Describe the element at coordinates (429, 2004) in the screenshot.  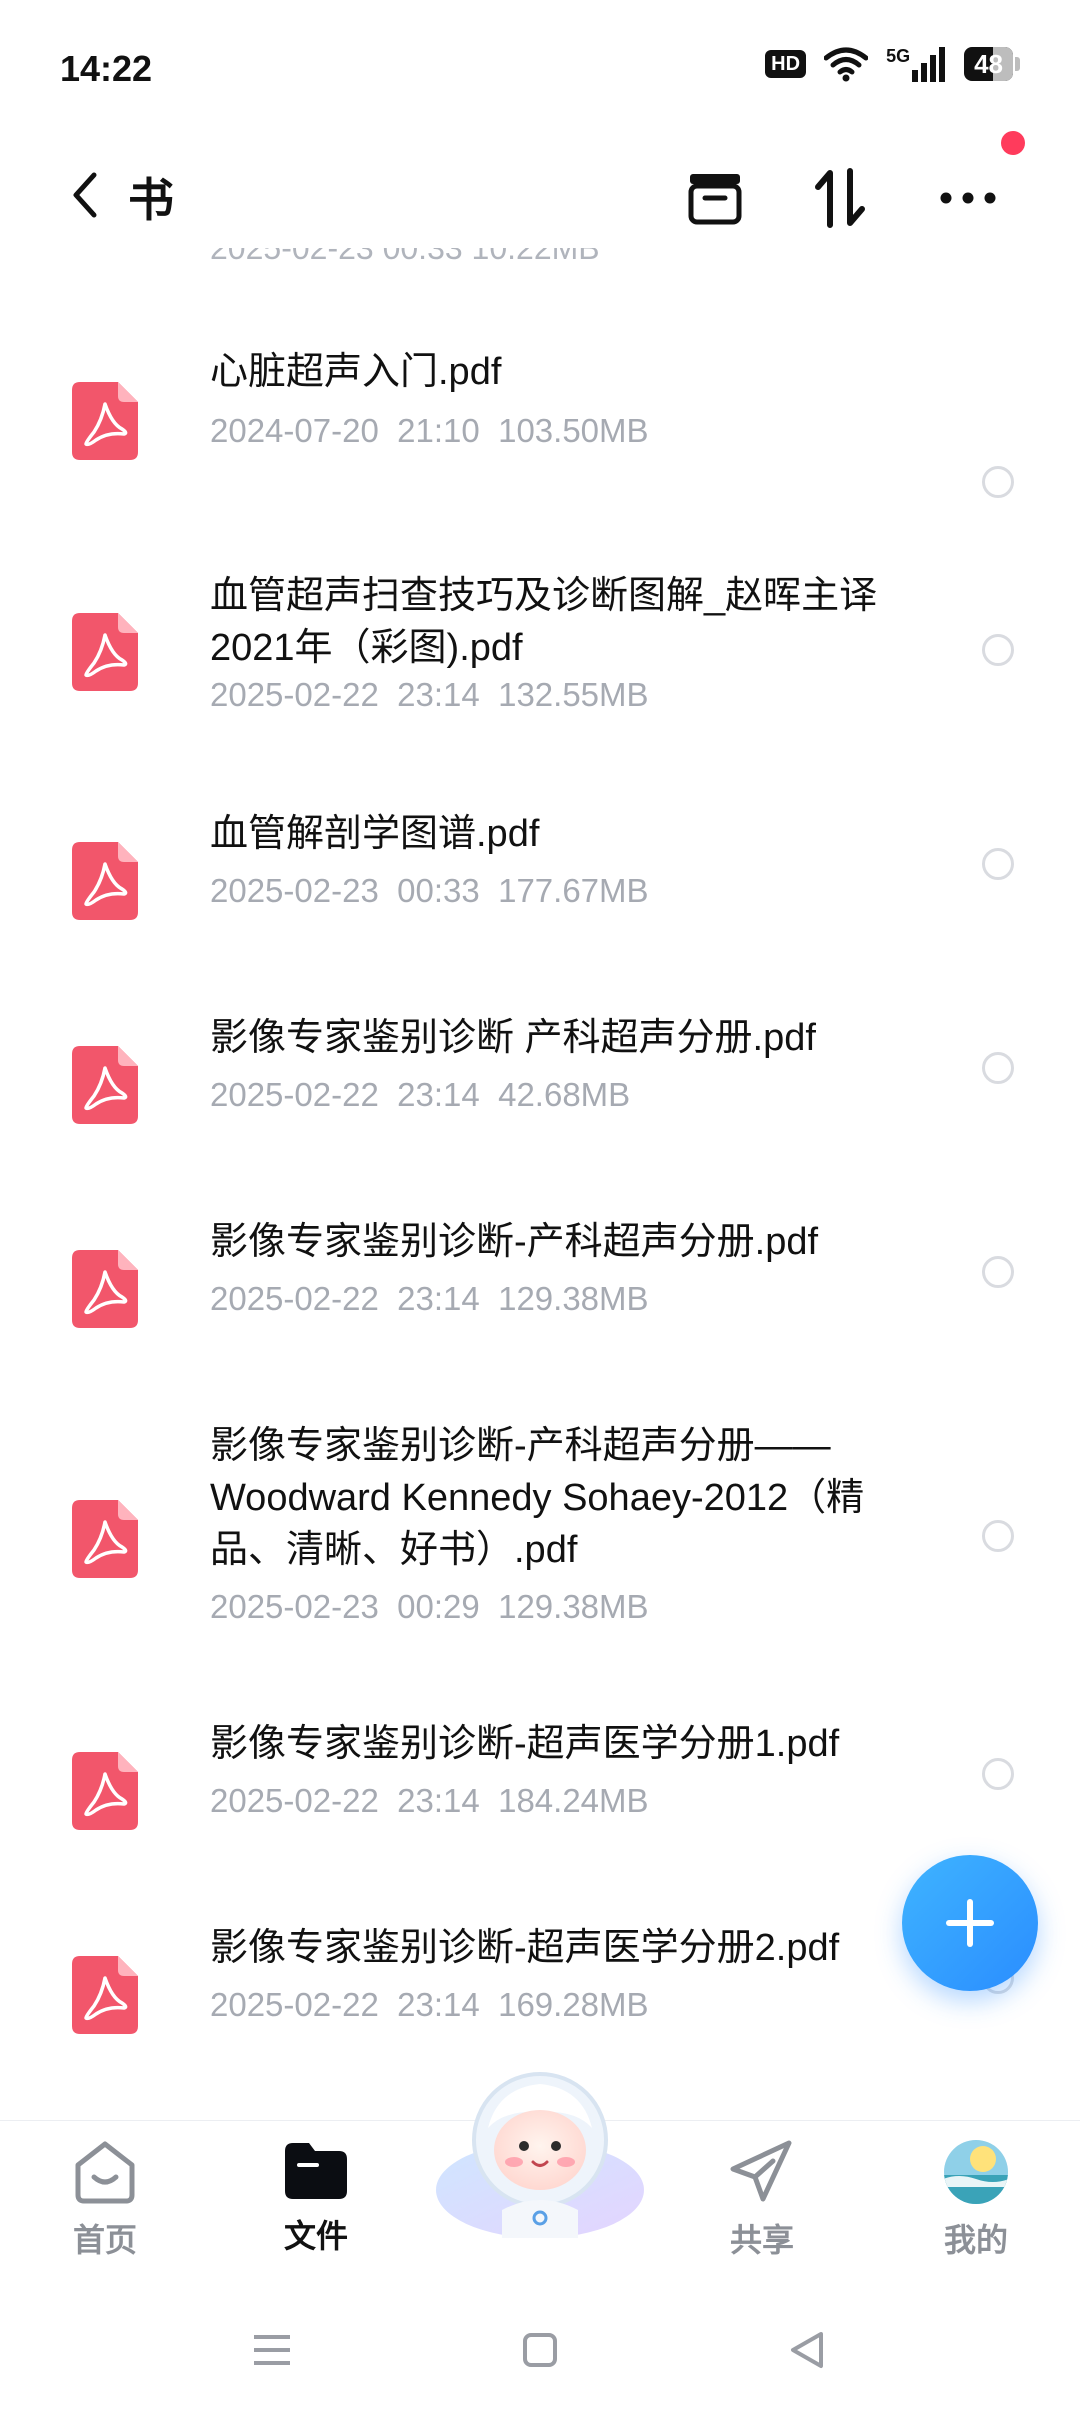
I see `file-meta: 2025-02-22 23:14 169.28MB` at that location.